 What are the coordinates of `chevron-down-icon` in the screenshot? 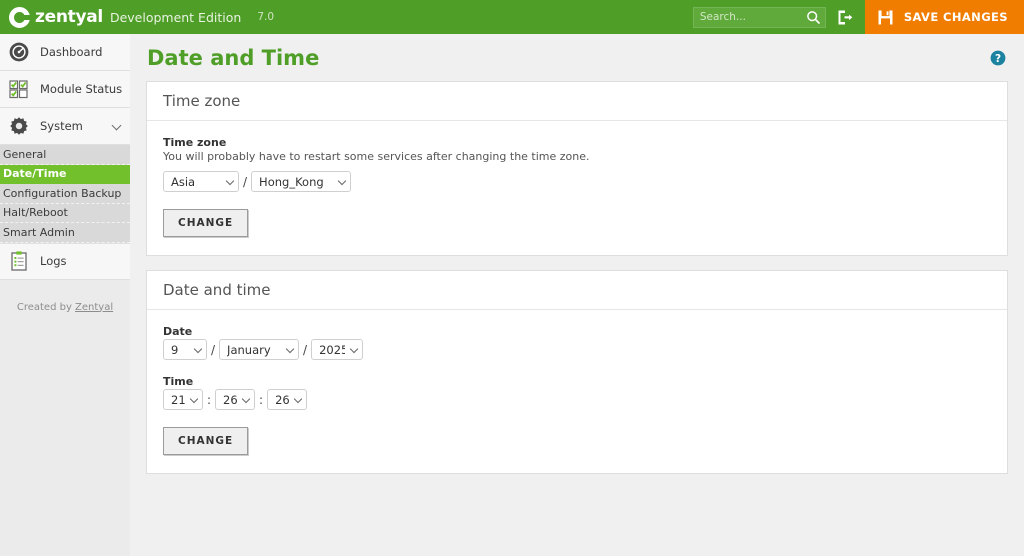 It's located at (116, 125).